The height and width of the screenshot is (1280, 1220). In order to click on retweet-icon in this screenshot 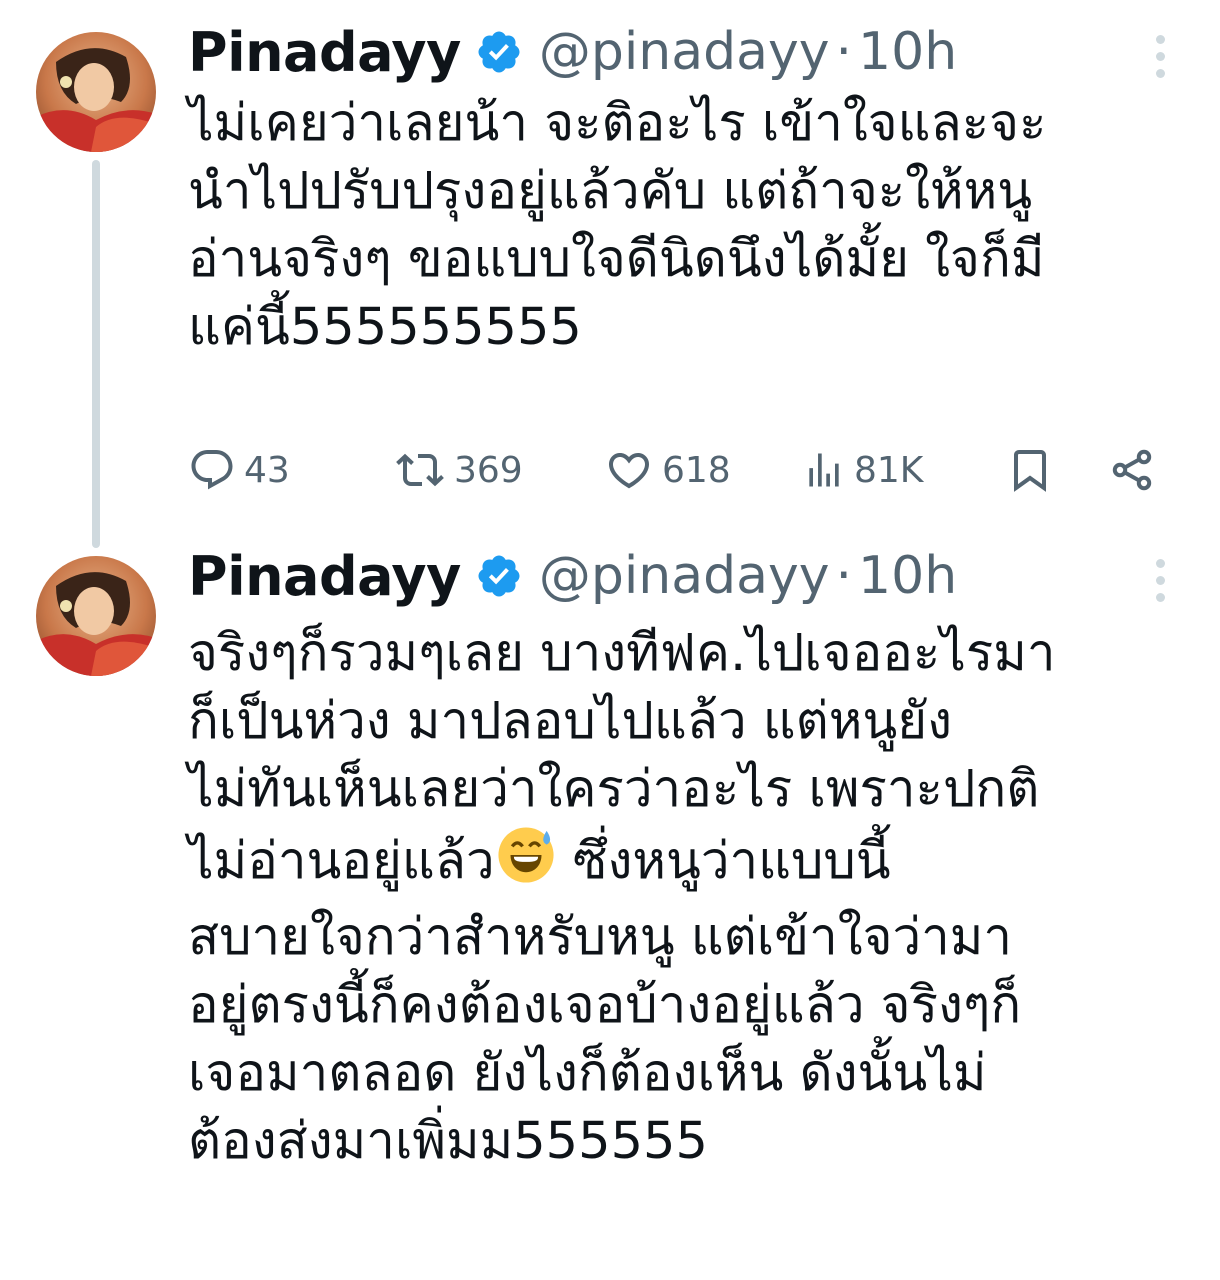, I will do `click(420, 470)`.